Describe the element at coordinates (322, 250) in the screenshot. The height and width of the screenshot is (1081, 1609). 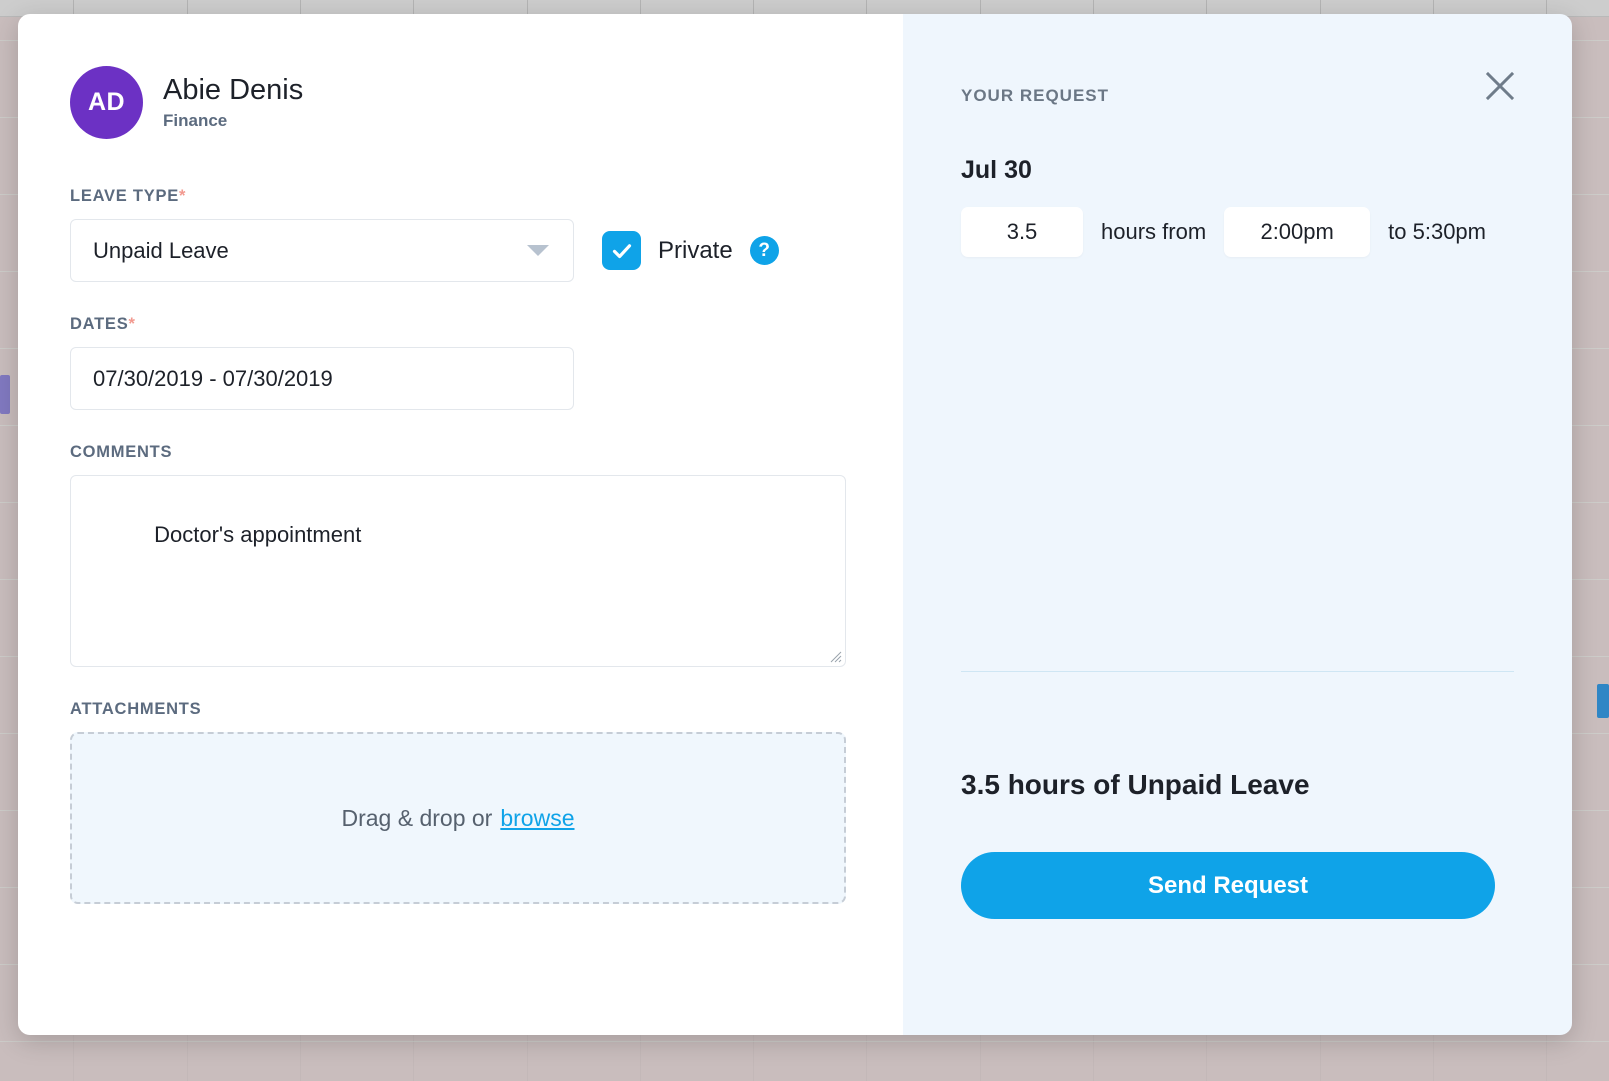
I see `leave-type-select: Unpaid Leave` at that location.